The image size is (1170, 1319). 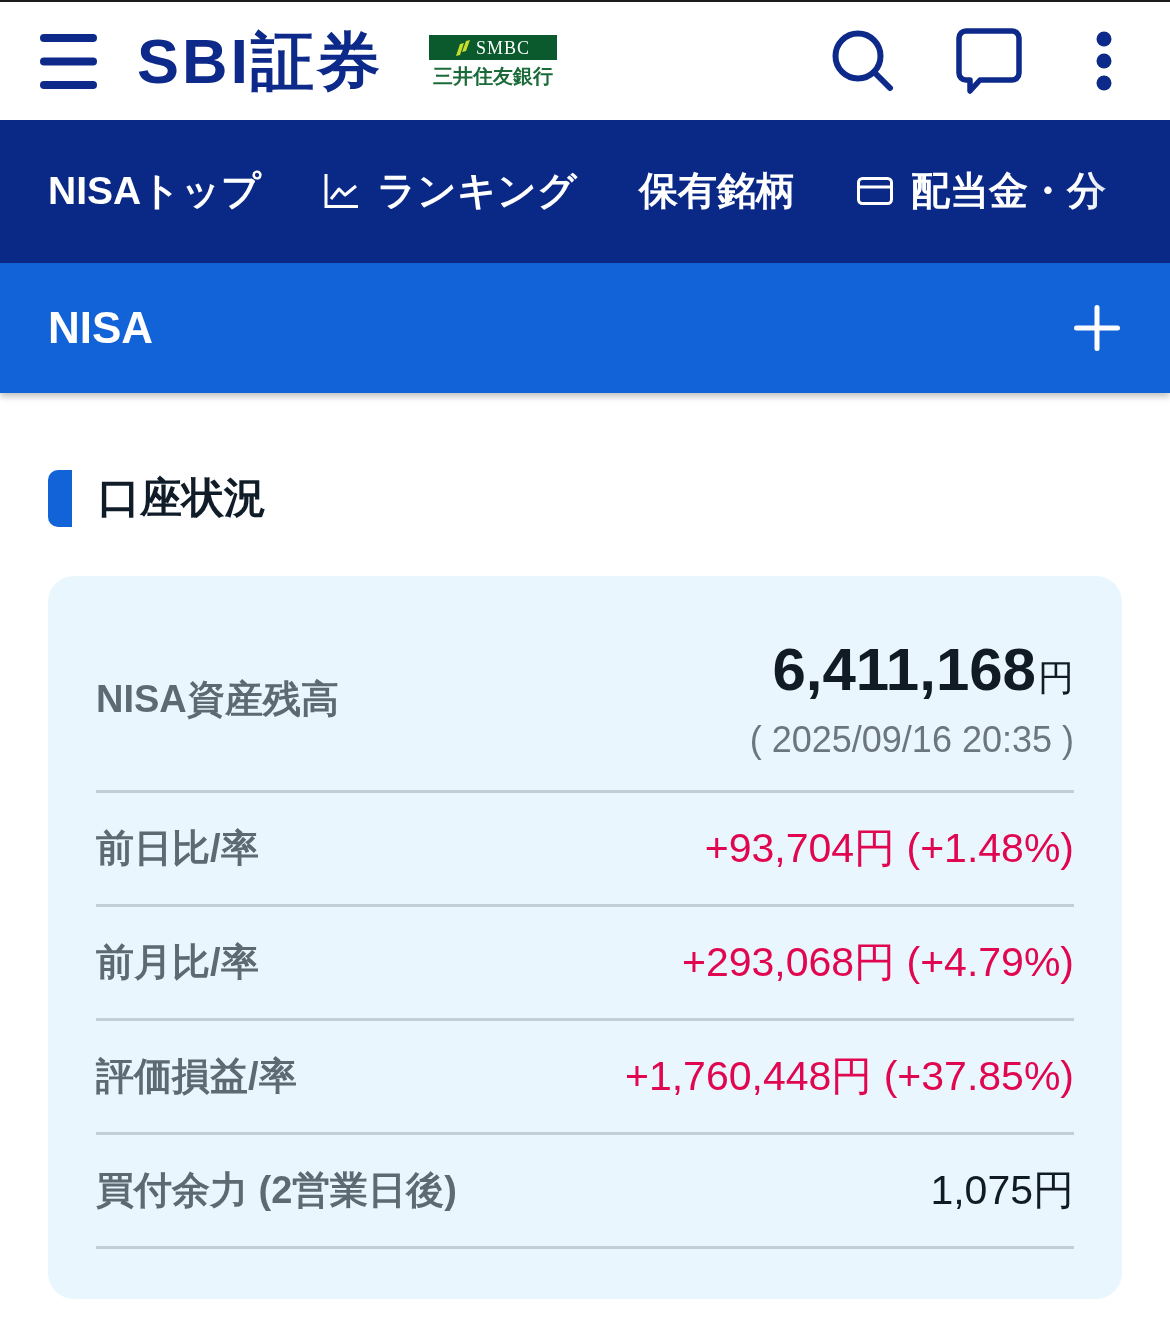 I want to click on more-button, so click(x=1104, y=61).